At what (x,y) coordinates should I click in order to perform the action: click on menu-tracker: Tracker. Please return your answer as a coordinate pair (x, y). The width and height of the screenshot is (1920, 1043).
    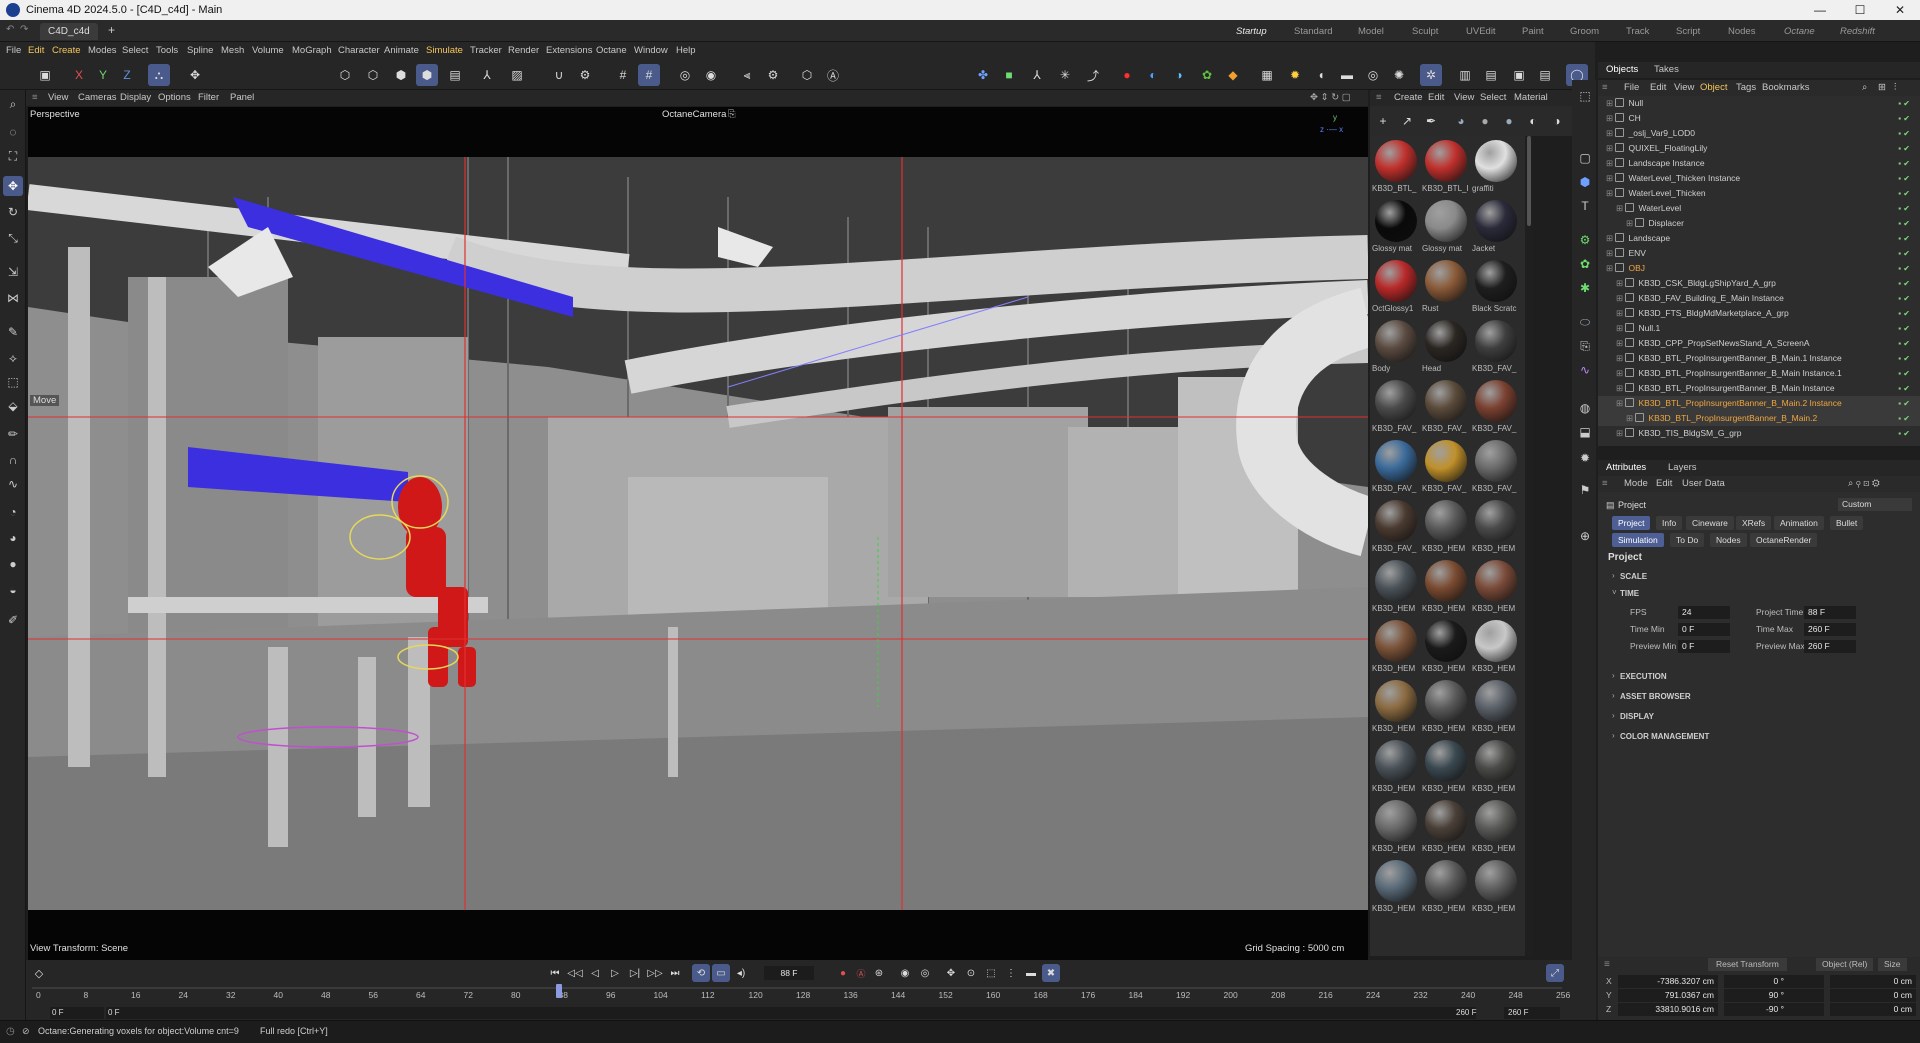
    Looking at the image, I should click on (486, 50).